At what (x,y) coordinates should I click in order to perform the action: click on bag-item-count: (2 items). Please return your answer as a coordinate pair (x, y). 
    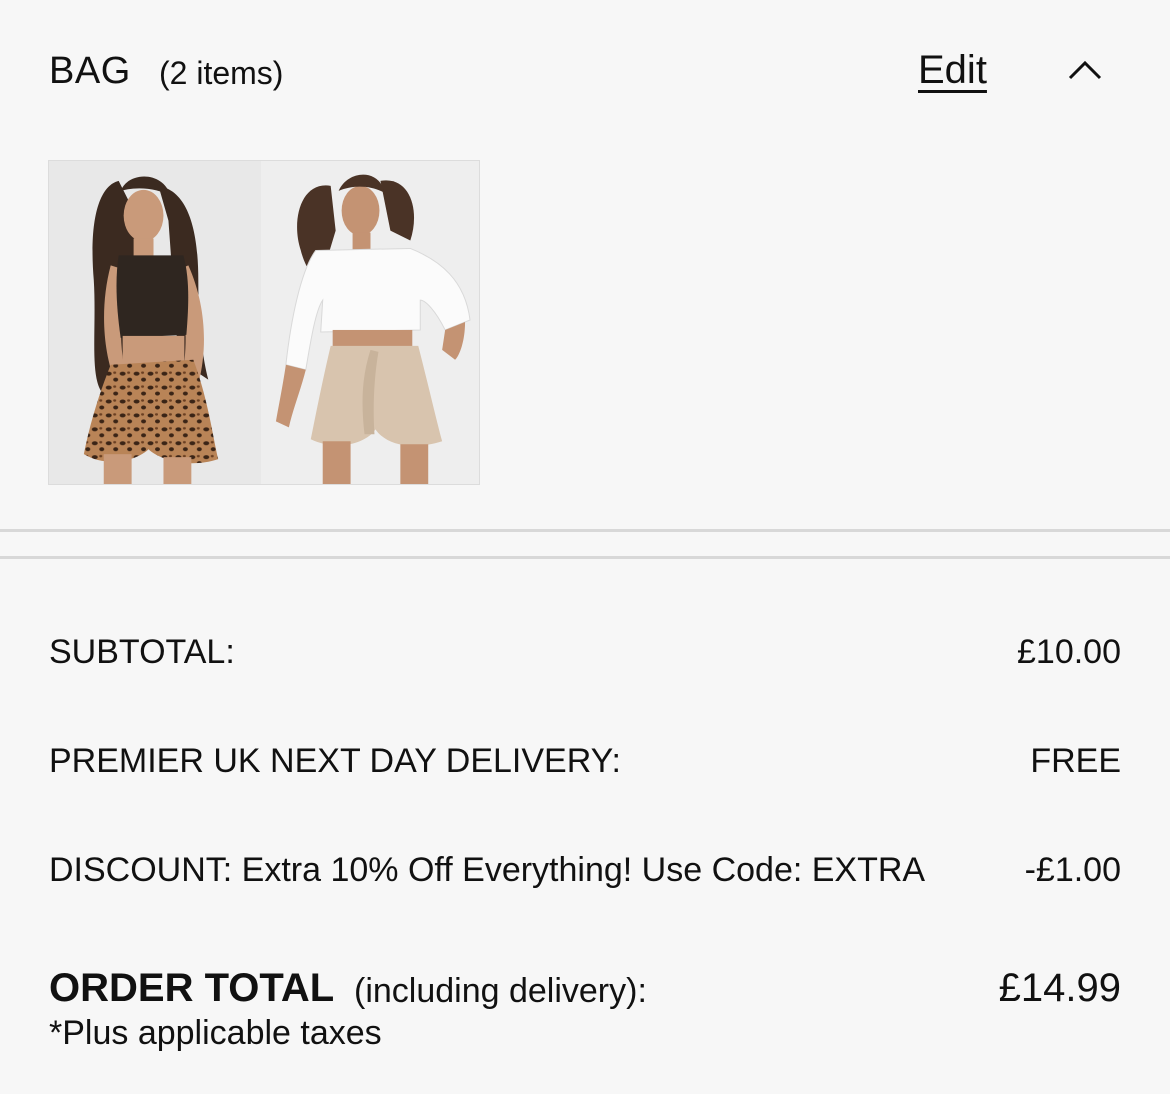
    Looking at the image, I should click on (221, 73).